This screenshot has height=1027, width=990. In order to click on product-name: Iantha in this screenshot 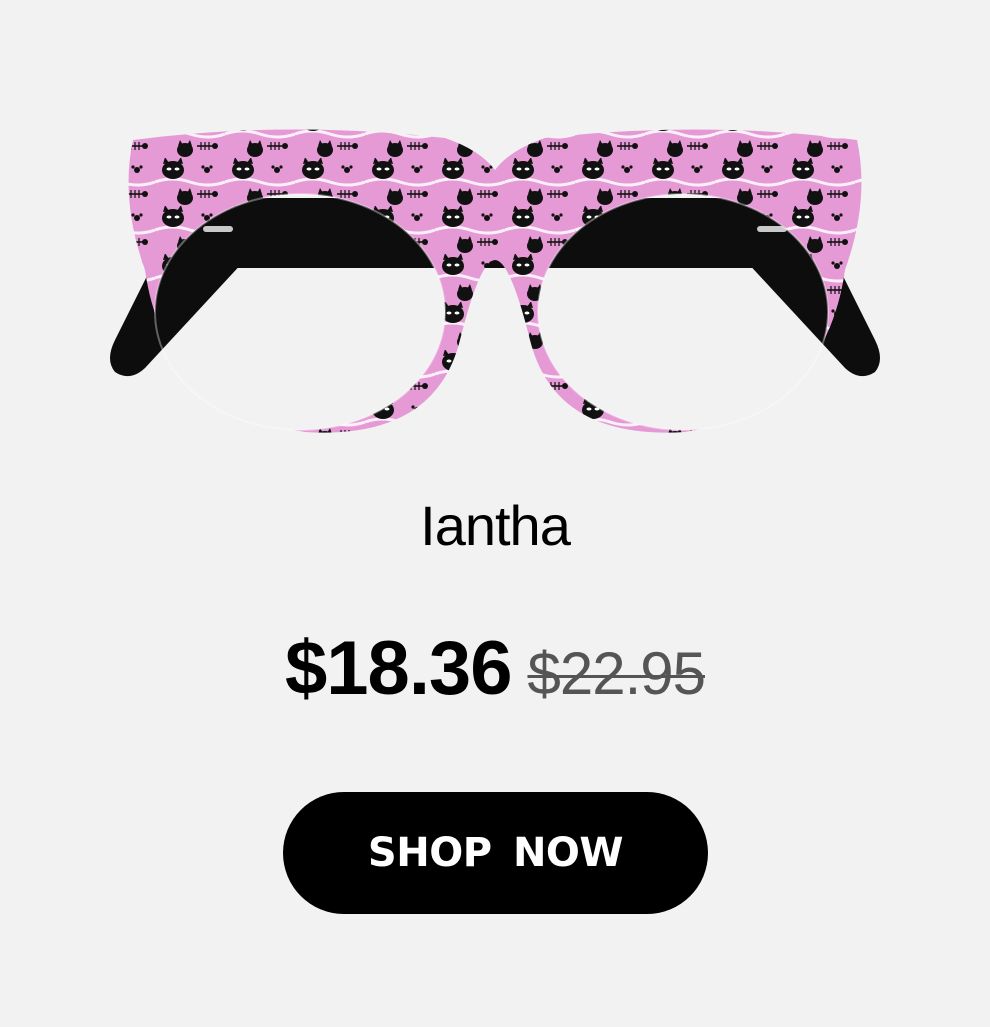, I will do `click(495, 526)`.